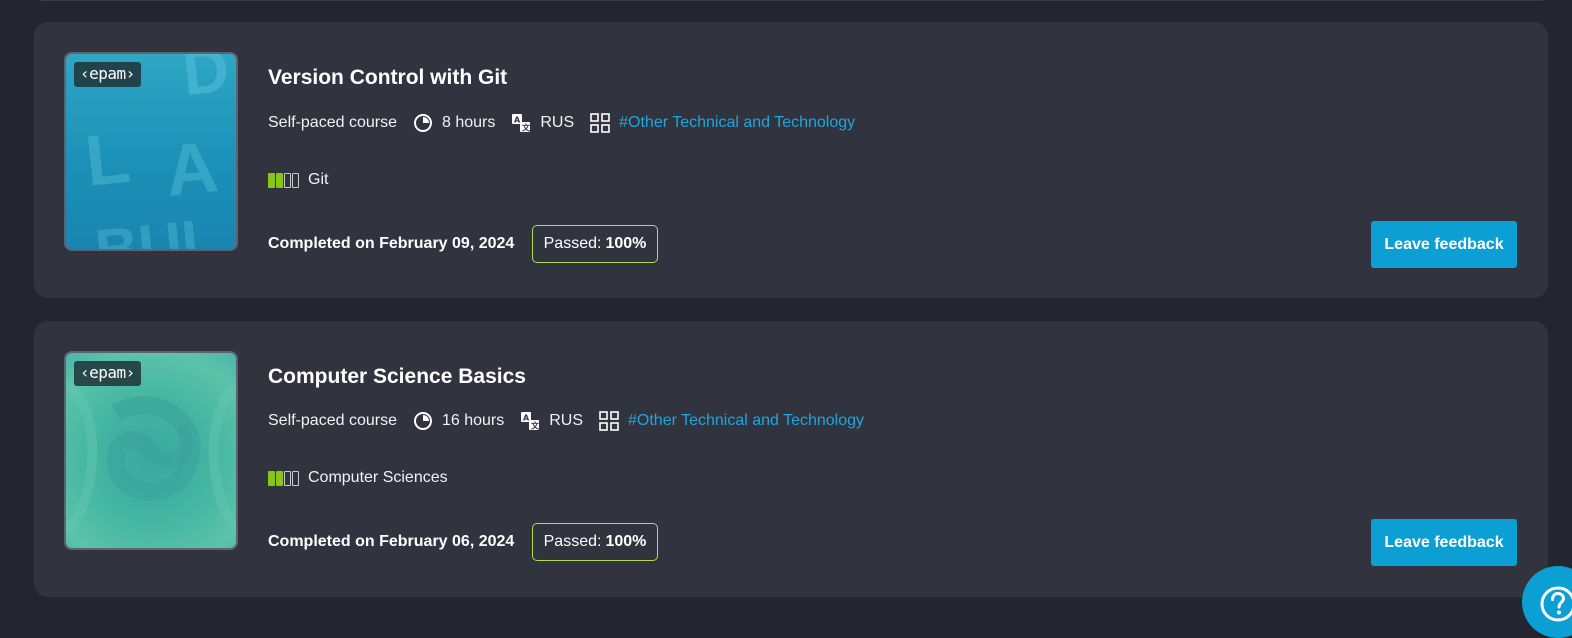 The width and height of the screenshot is (1572, 638). Describe the element at coordinates (791, 0) in the screenshot. I see `previous-course-card` at that location.